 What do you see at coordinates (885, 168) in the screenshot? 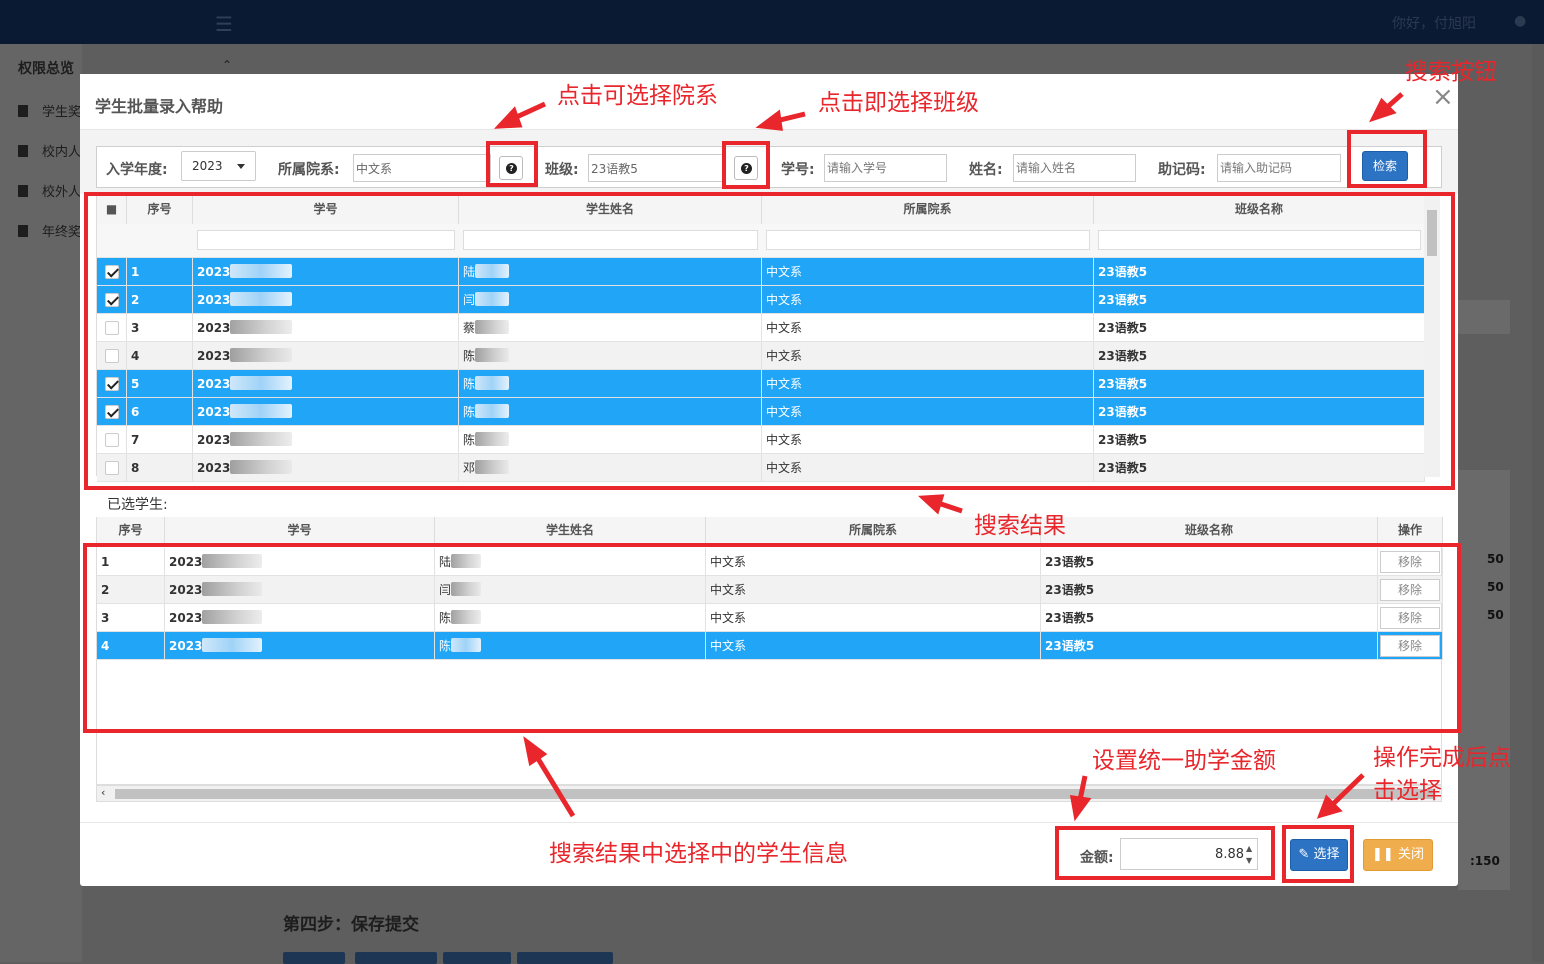
I see `student-id-input` at bounding box center [885, 168].